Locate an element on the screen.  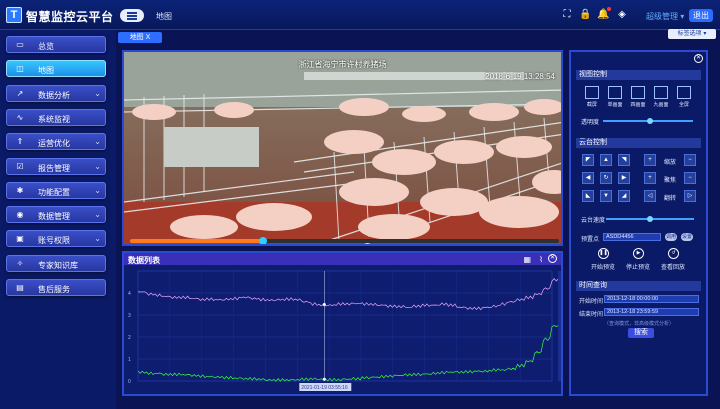
user-menu: 超级管理 ▾ is located at coordinates (665, 16).